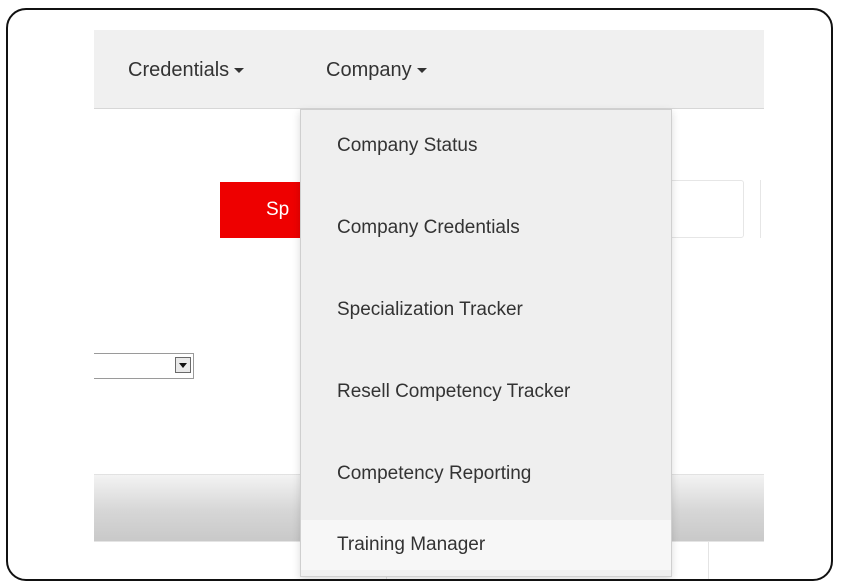 This screenshot has height=588, width=843. What do you see at coordinates (708, 560) in the screenshot?
I see `column-divider` at bounding box center [708, 560].